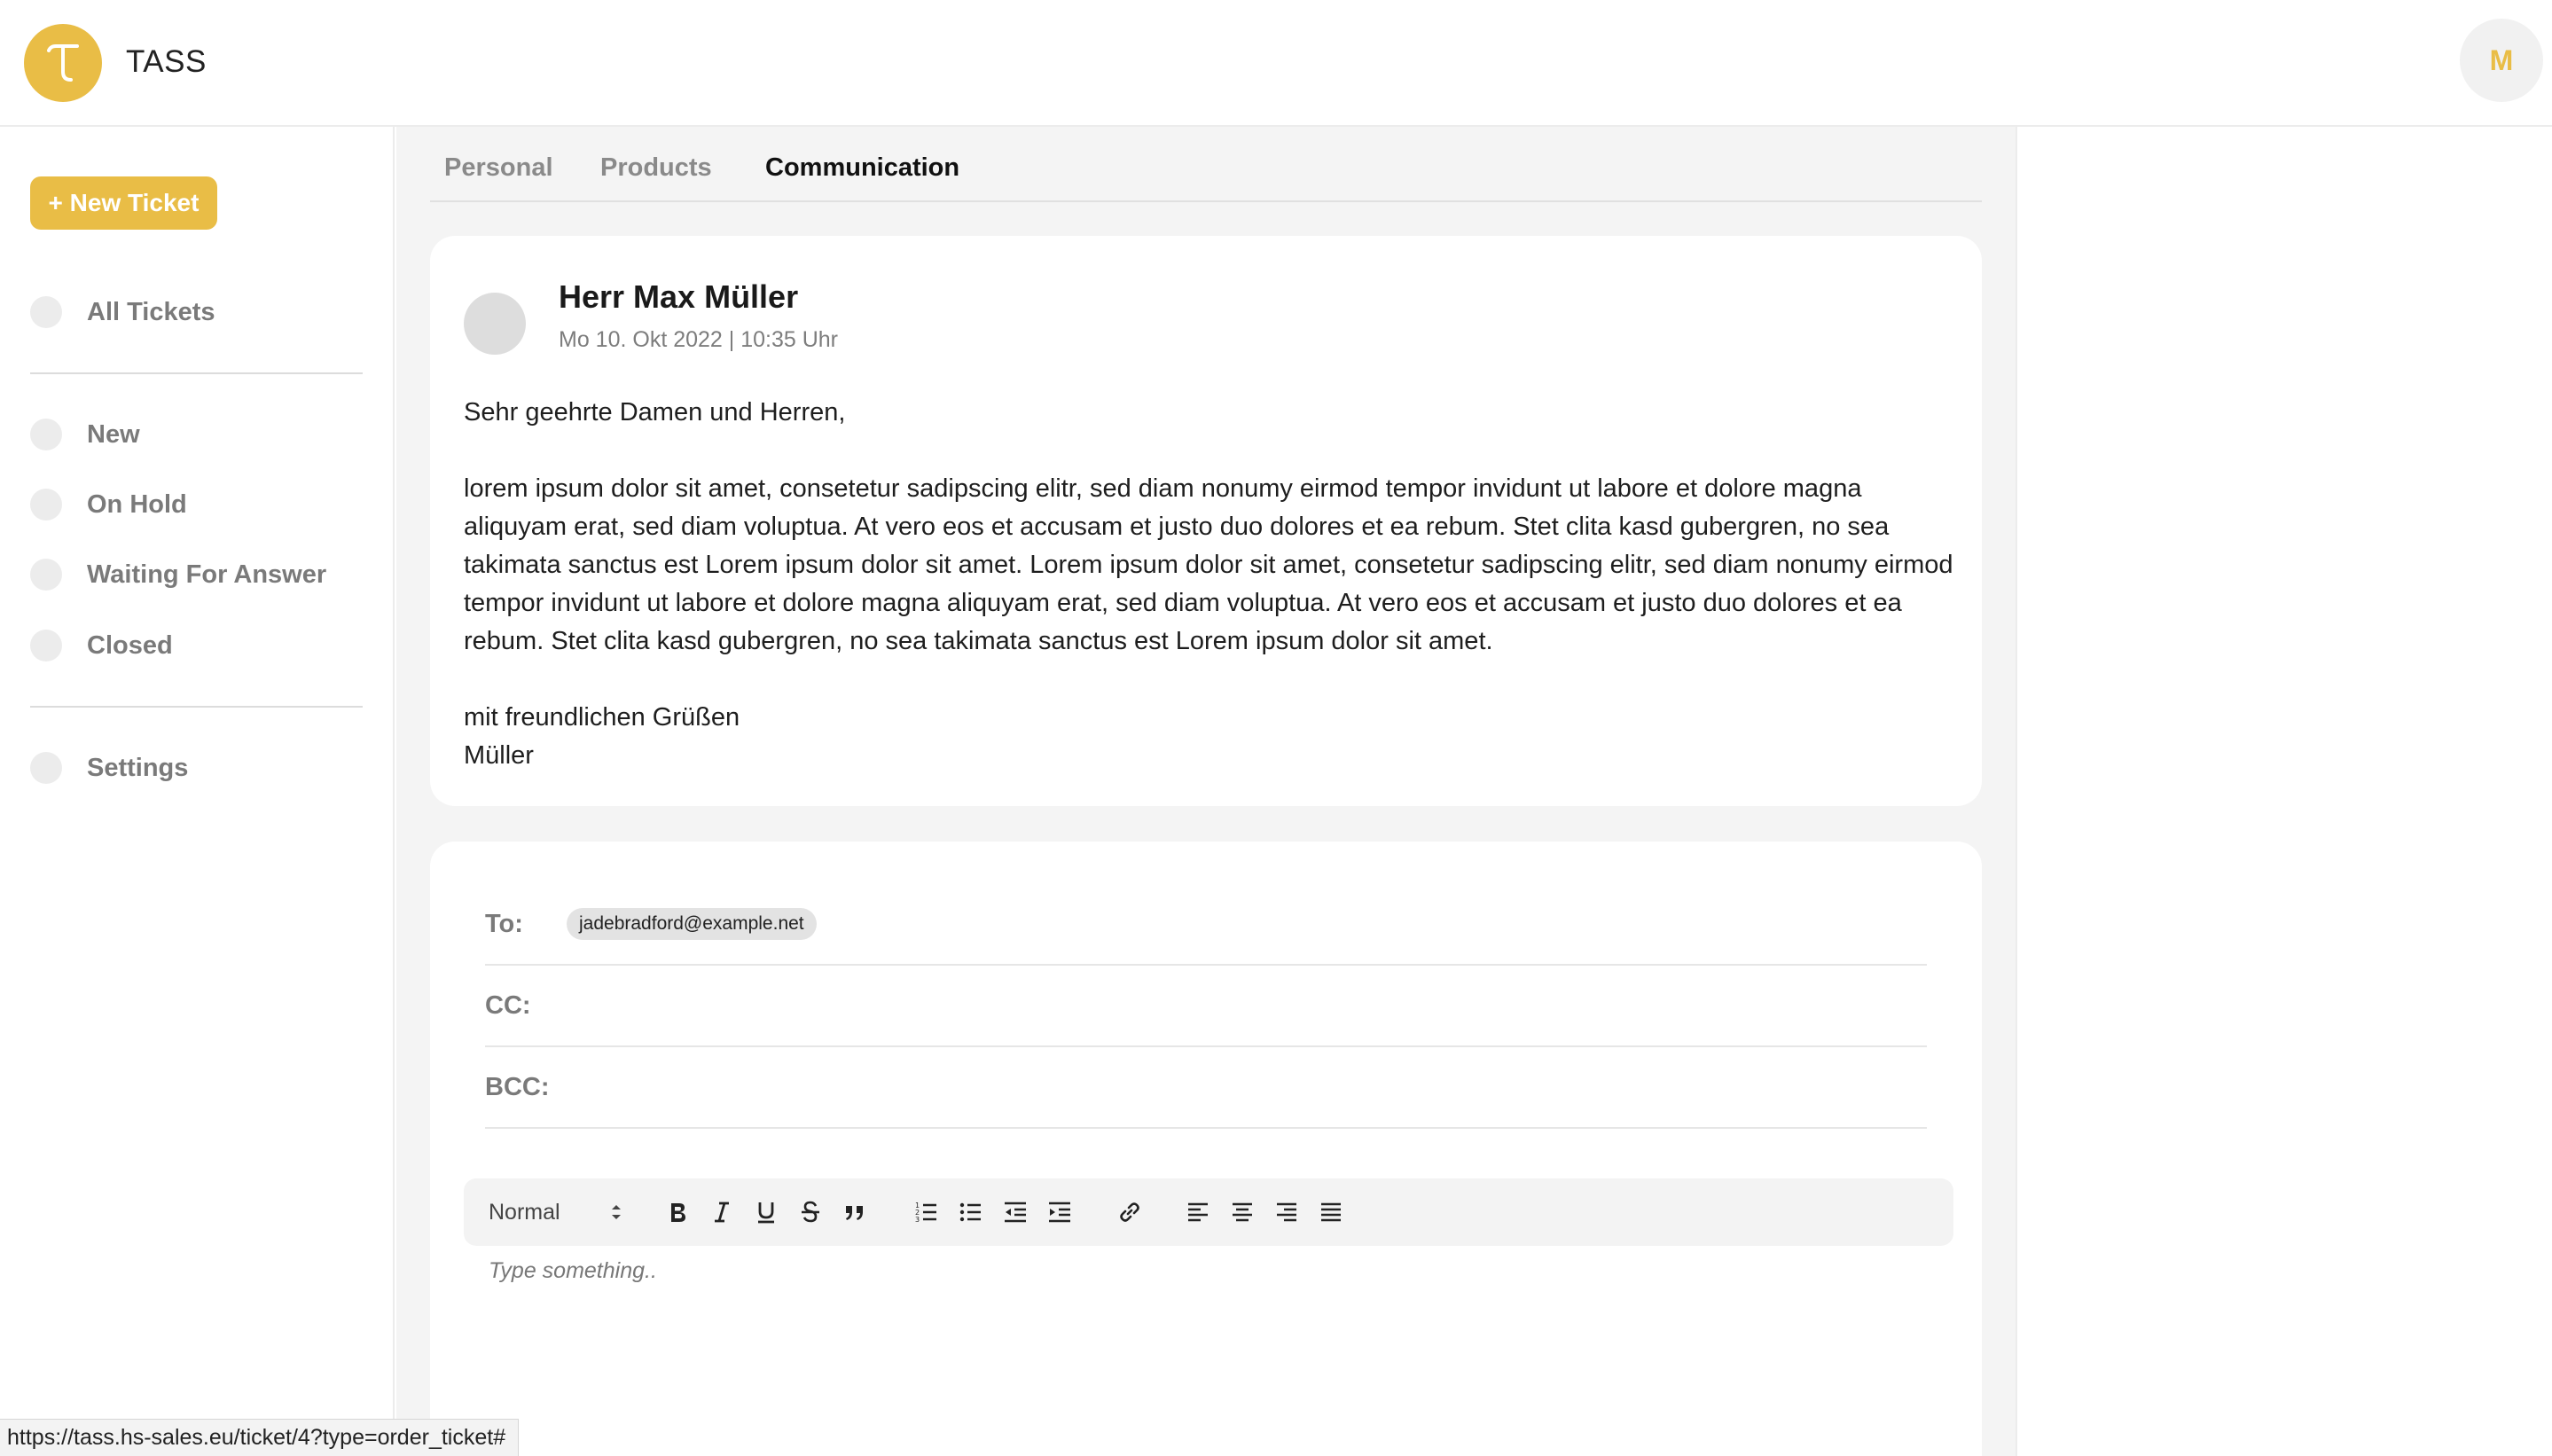 This screenshot has width=2552, height=1456. I want to click on to-field: To: jadebradford@example.net, so click(1206, 925).